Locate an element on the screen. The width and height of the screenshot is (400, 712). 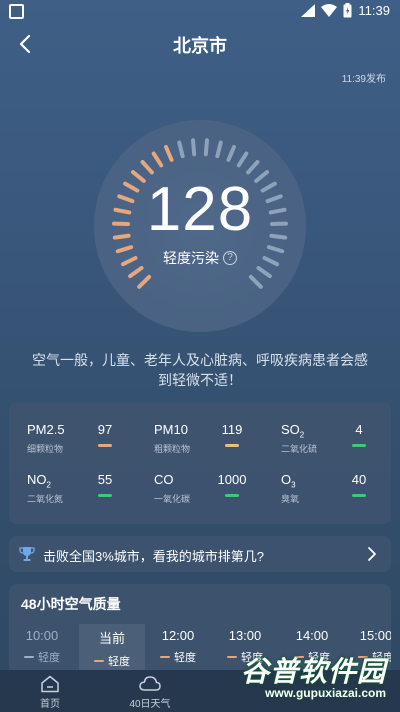
watermark: 谷普软件园 www.gupuxiazai.com is located at coordinates (302, 678).